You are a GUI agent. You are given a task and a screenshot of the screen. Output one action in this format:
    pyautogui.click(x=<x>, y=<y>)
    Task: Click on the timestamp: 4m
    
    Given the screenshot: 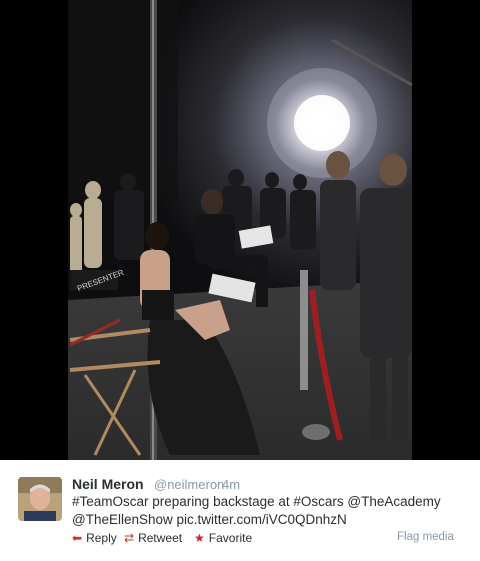 What is the action you would take?
    pyautogui.click(x=231, y=484)
    